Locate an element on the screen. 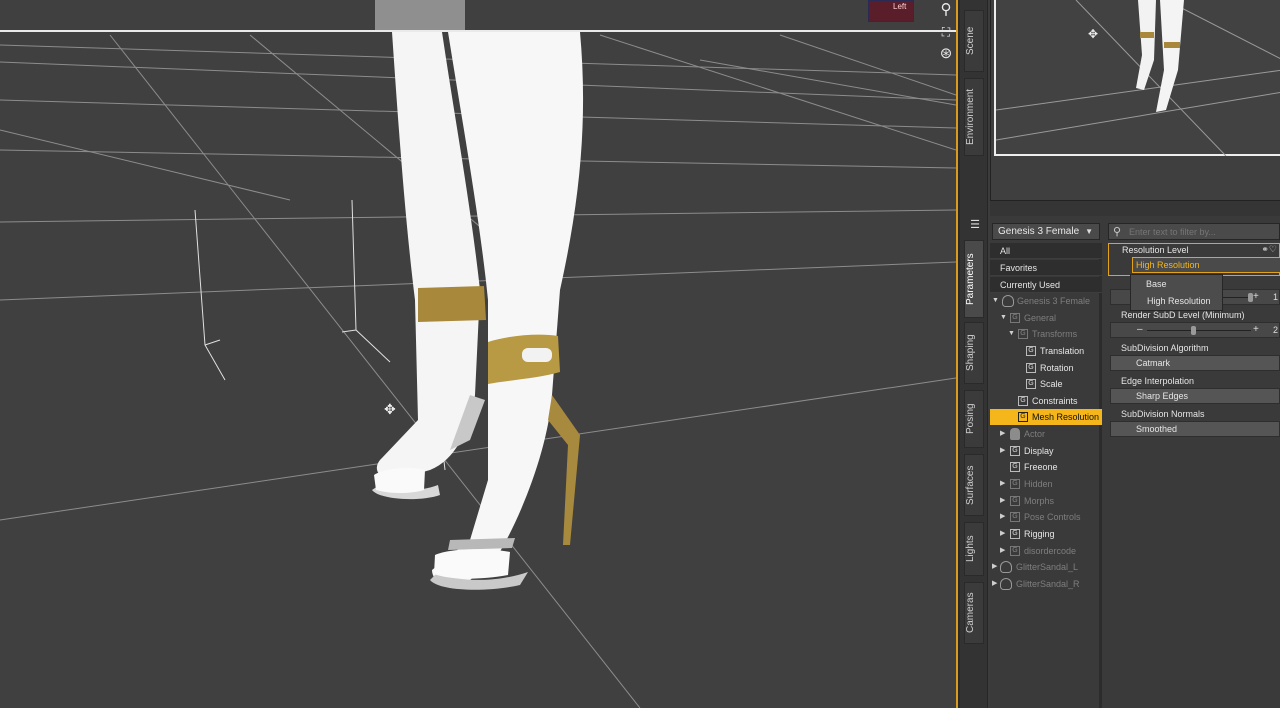  tree-item-label: Actor is located at coordinates (1035, 434).